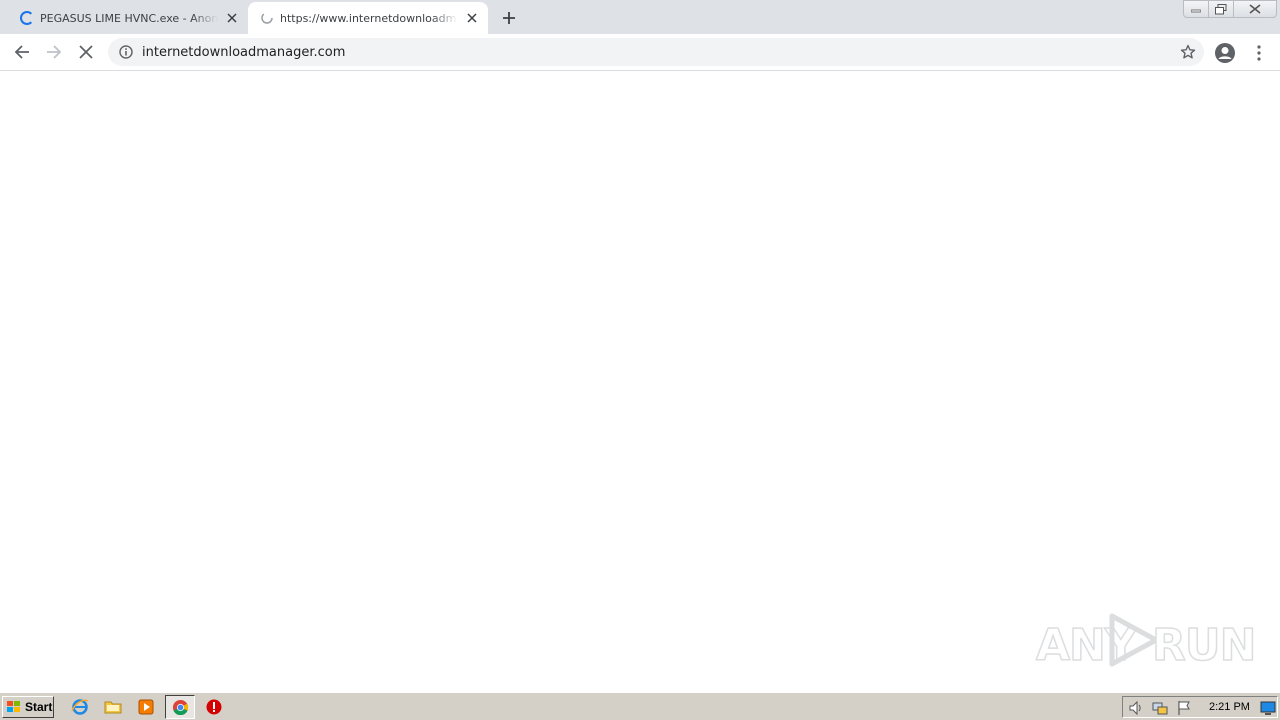  I want to click on restore-button, so click(1221, 9).